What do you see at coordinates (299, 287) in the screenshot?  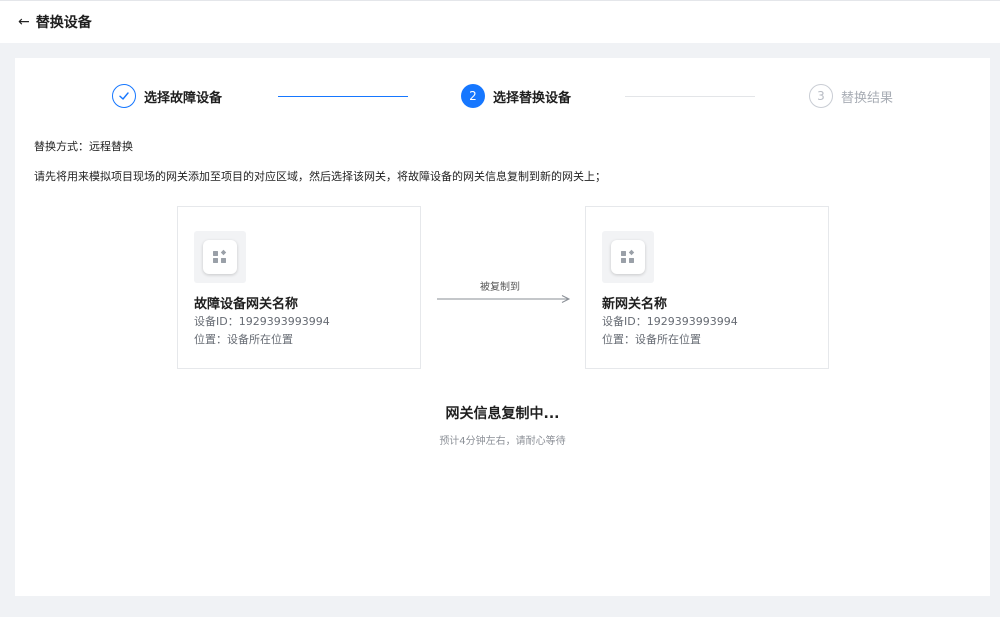 I see `source-device-card: 故障设备网关名称 设备ID：1929393993994 位置：设备所在位置` at bounding box center [299, 287].